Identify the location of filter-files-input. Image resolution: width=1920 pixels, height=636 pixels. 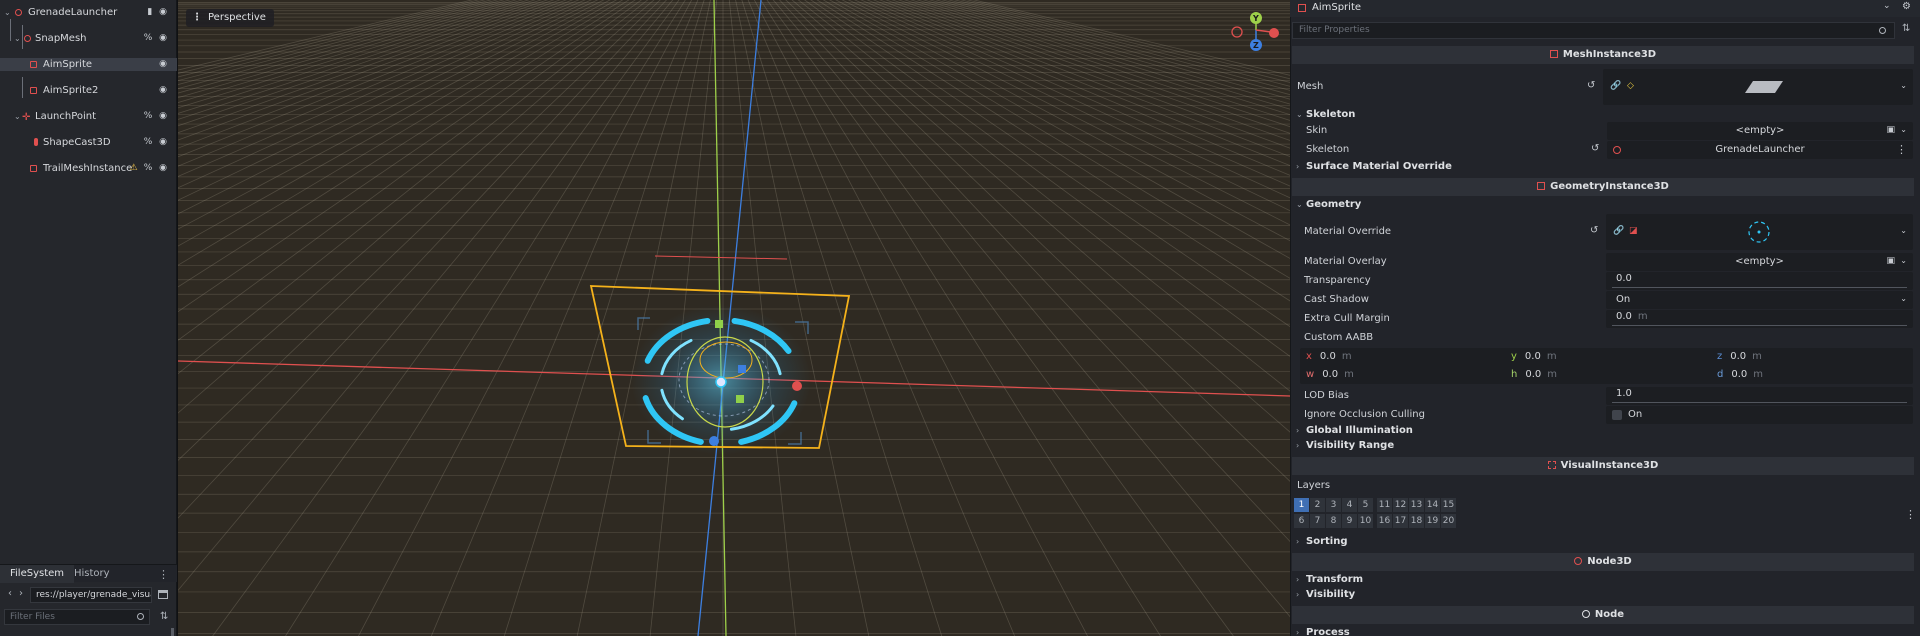
(77, 617).